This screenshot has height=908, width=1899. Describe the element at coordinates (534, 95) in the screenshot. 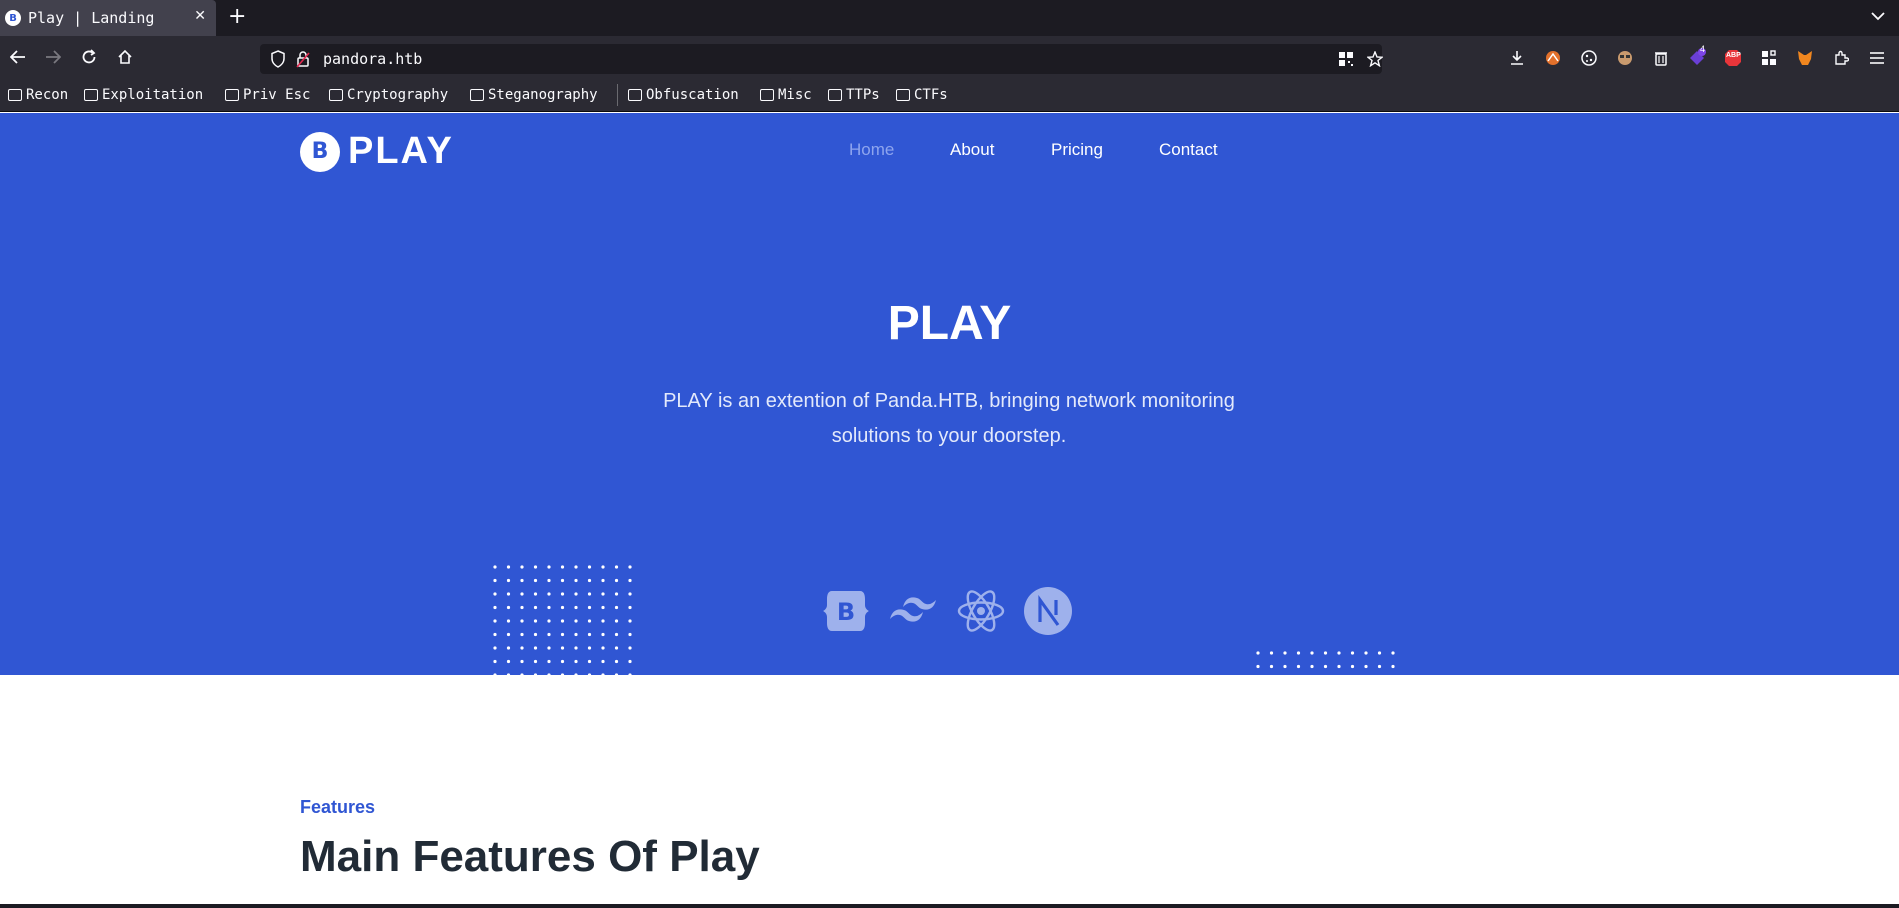

I see `bookmark-folder-steganography: Steganography` at that location.